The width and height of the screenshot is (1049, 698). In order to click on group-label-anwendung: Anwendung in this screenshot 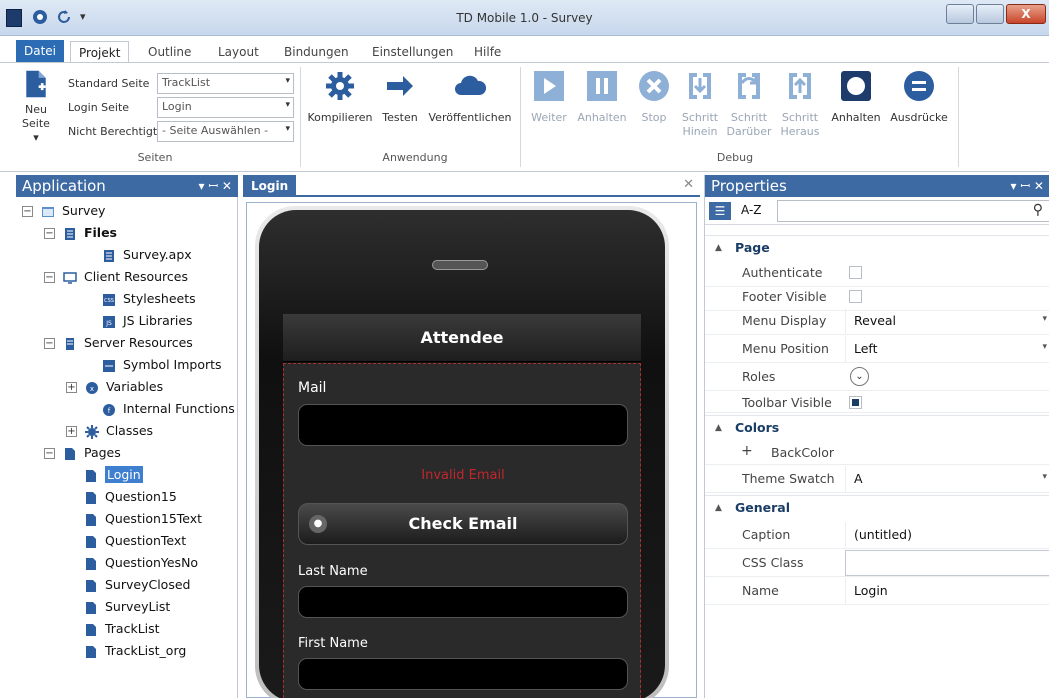, I will do `click(415, 157)`.